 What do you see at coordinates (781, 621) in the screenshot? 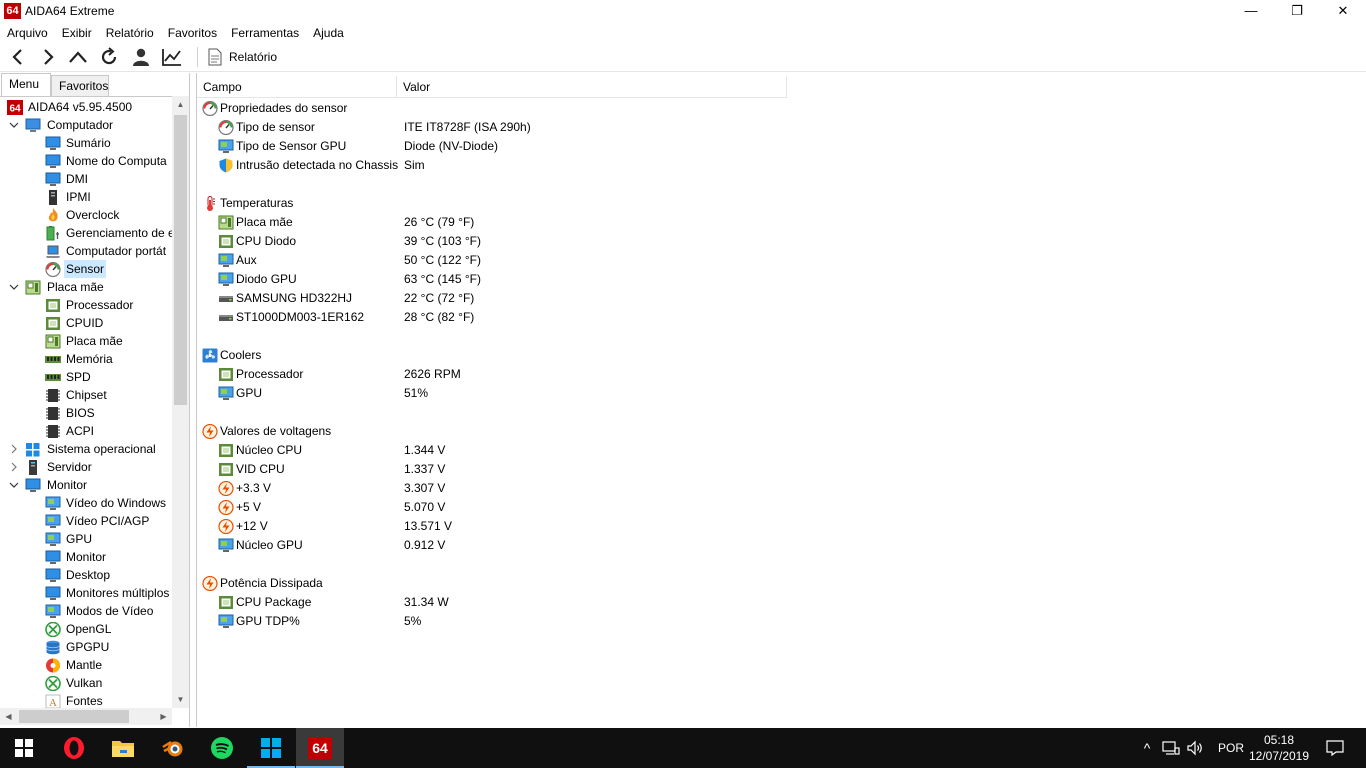
I see `sensor-row: GPU TDP% 5%` at bounding box center [781, 621].